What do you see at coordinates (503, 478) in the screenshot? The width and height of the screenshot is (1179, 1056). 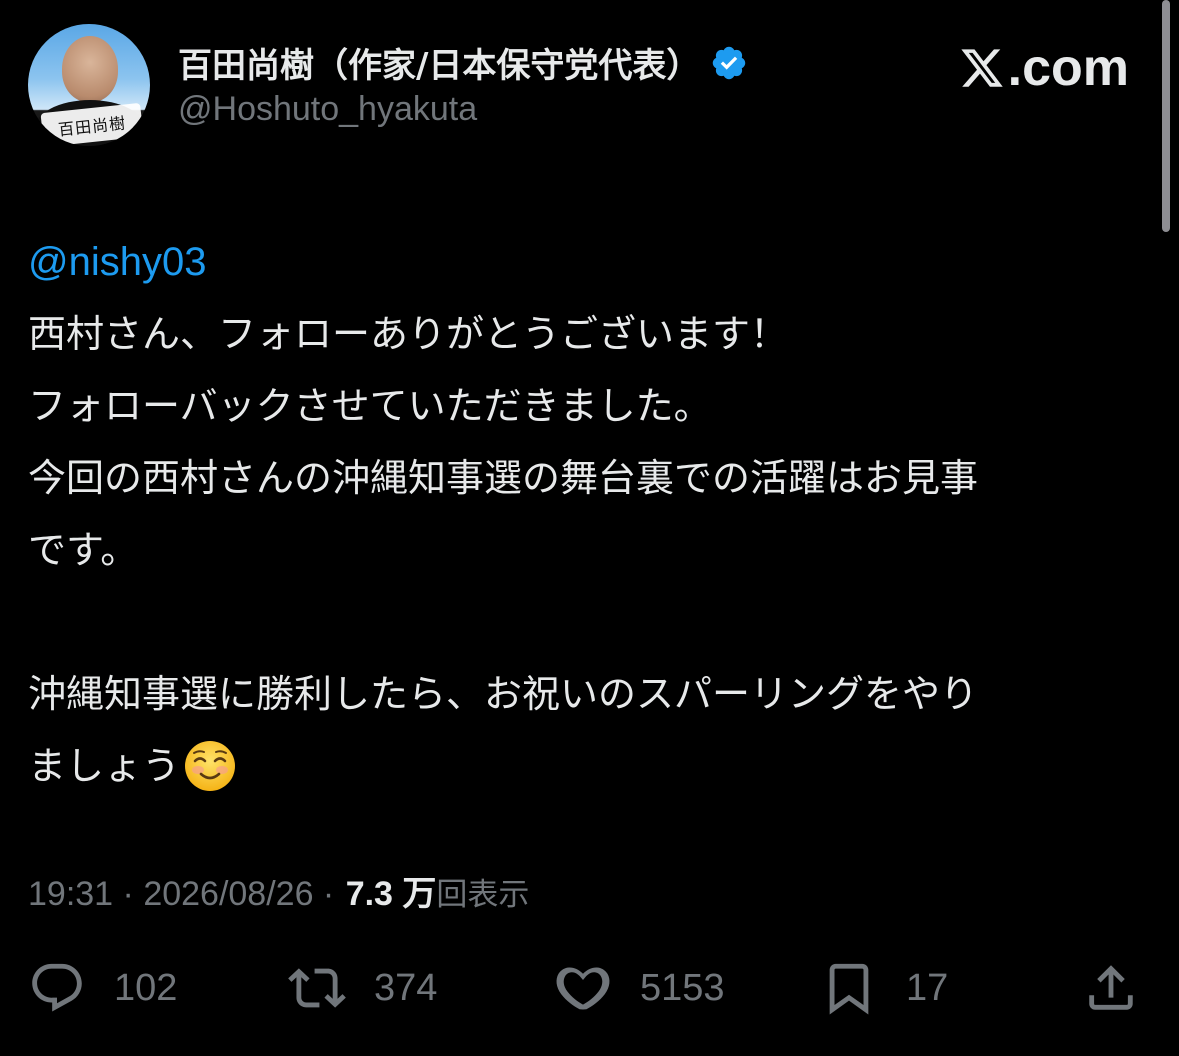 I see `tweet-line: 今回の西村さんの沖縄知事選の舞台裏での活躍はお見事` at bounding box center [503, 478].